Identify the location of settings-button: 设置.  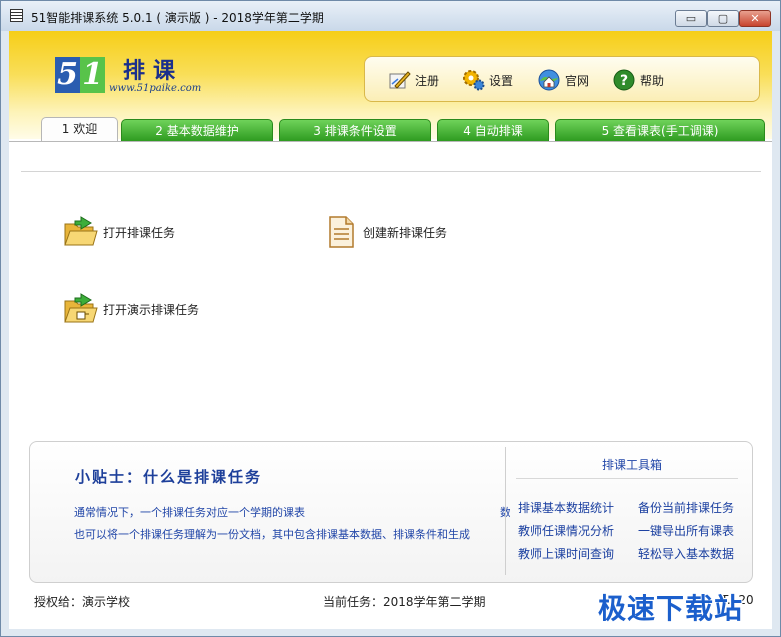
(487, 80).